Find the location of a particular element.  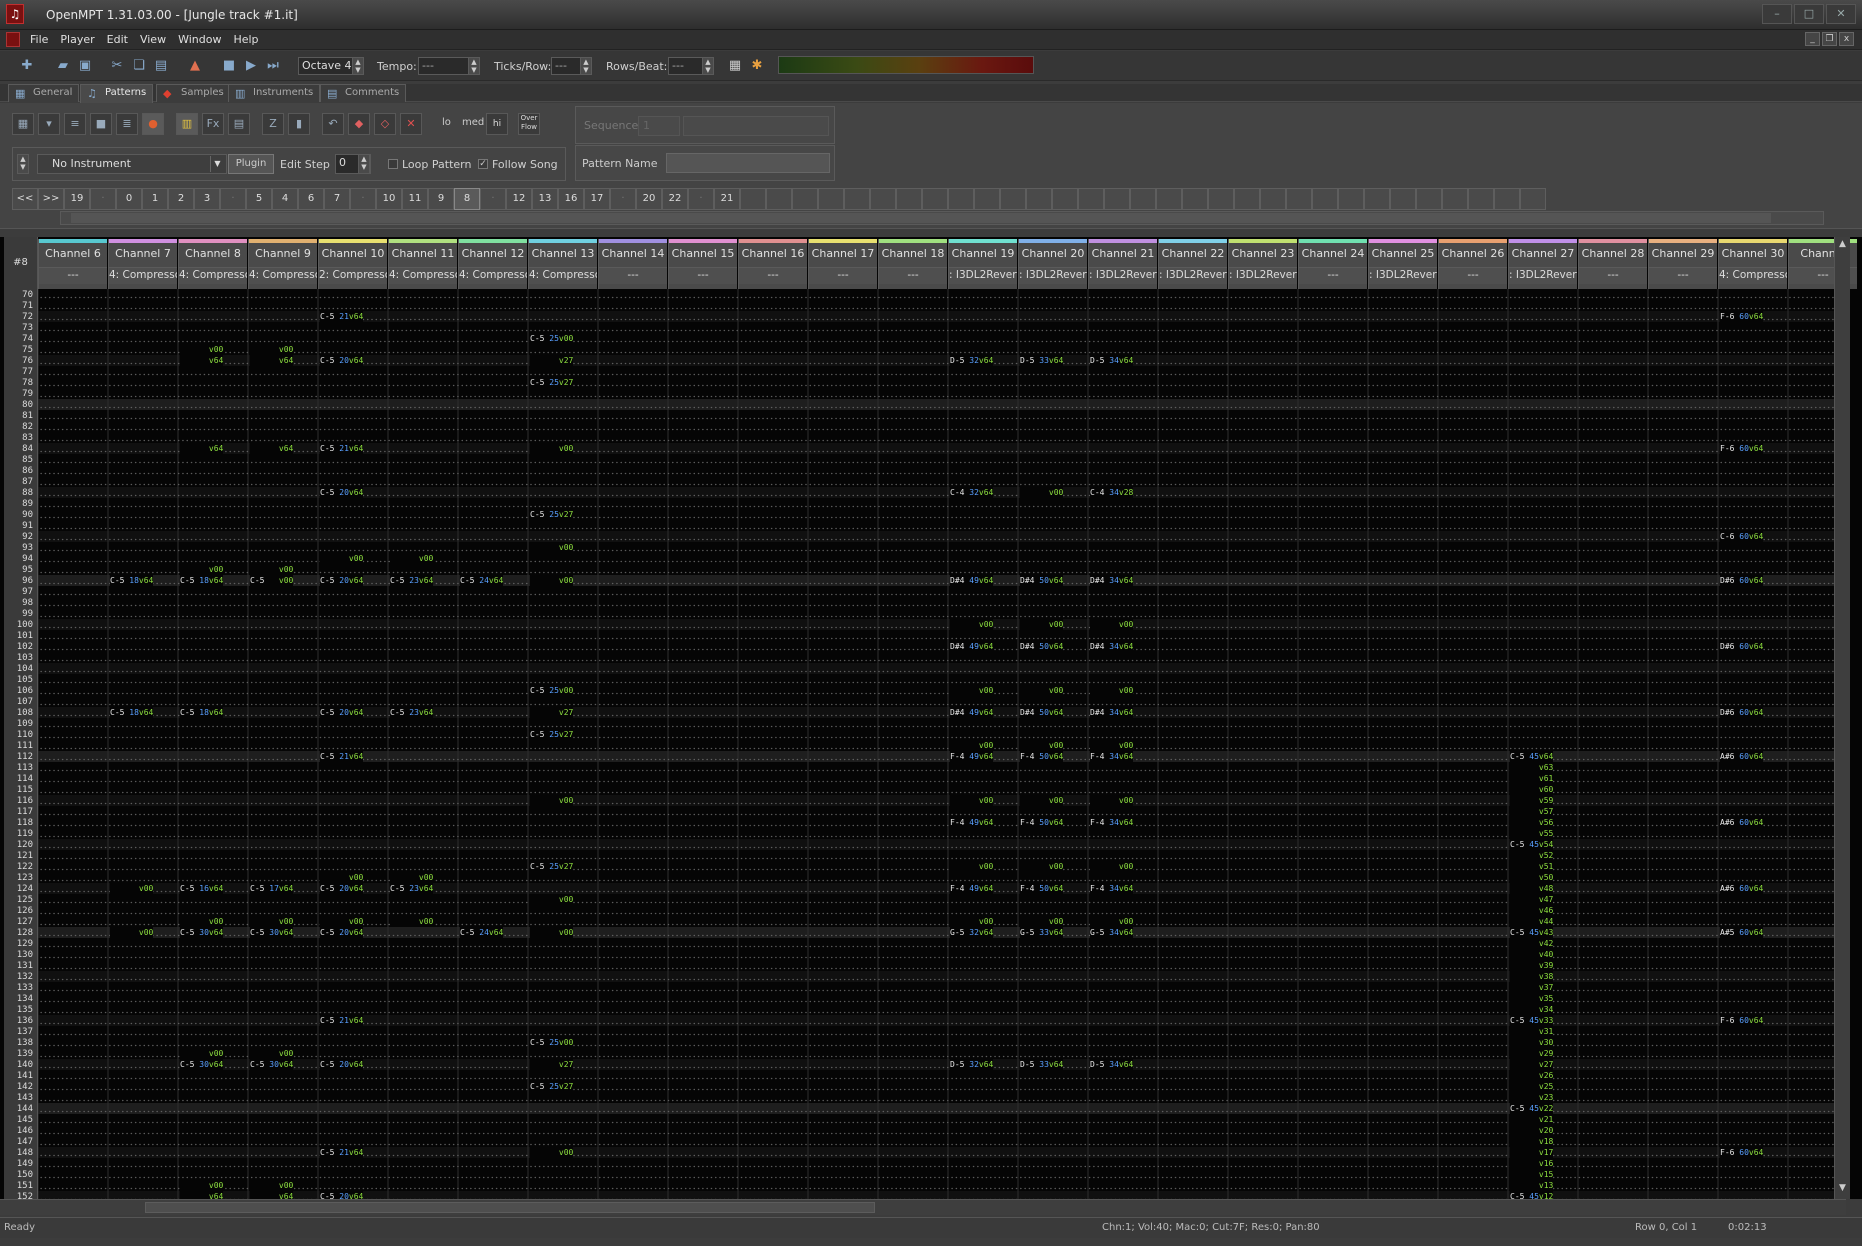

quality-hi: hi is located at coordinates (497, 124).